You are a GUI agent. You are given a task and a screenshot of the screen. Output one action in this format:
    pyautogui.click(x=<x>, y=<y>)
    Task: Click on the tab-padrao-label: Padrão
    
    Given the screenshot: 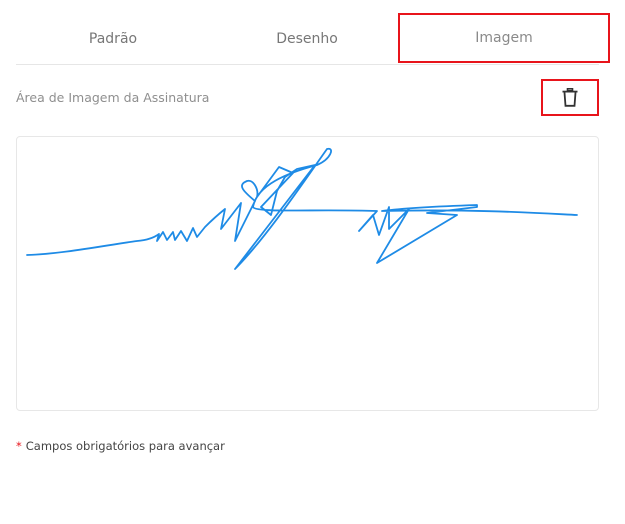 What is the action you would take?
    pyautogui.click(x=113, y=38)
    